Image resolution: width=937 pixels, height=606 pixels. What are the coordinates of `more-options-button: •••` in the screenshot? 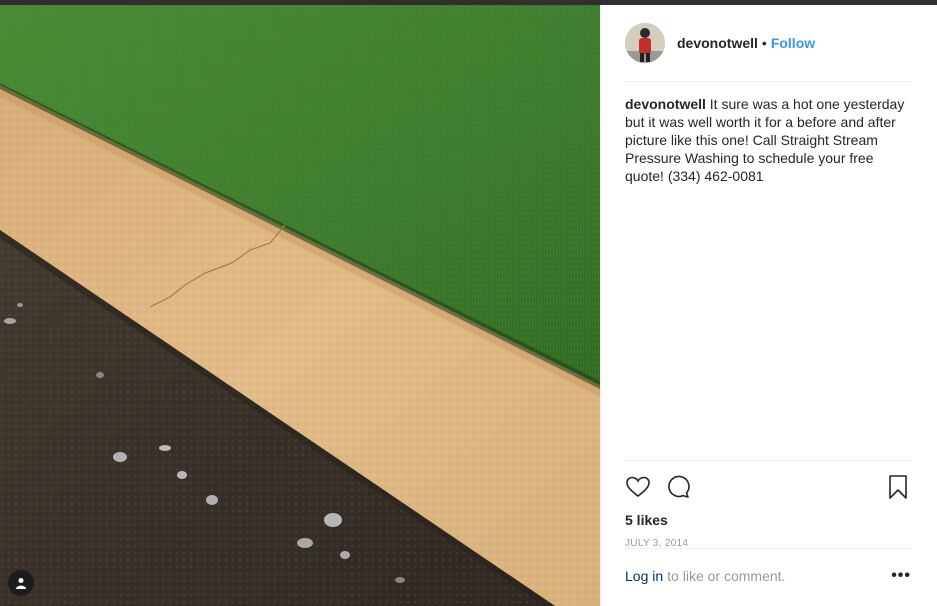 It's located at (901, 576).